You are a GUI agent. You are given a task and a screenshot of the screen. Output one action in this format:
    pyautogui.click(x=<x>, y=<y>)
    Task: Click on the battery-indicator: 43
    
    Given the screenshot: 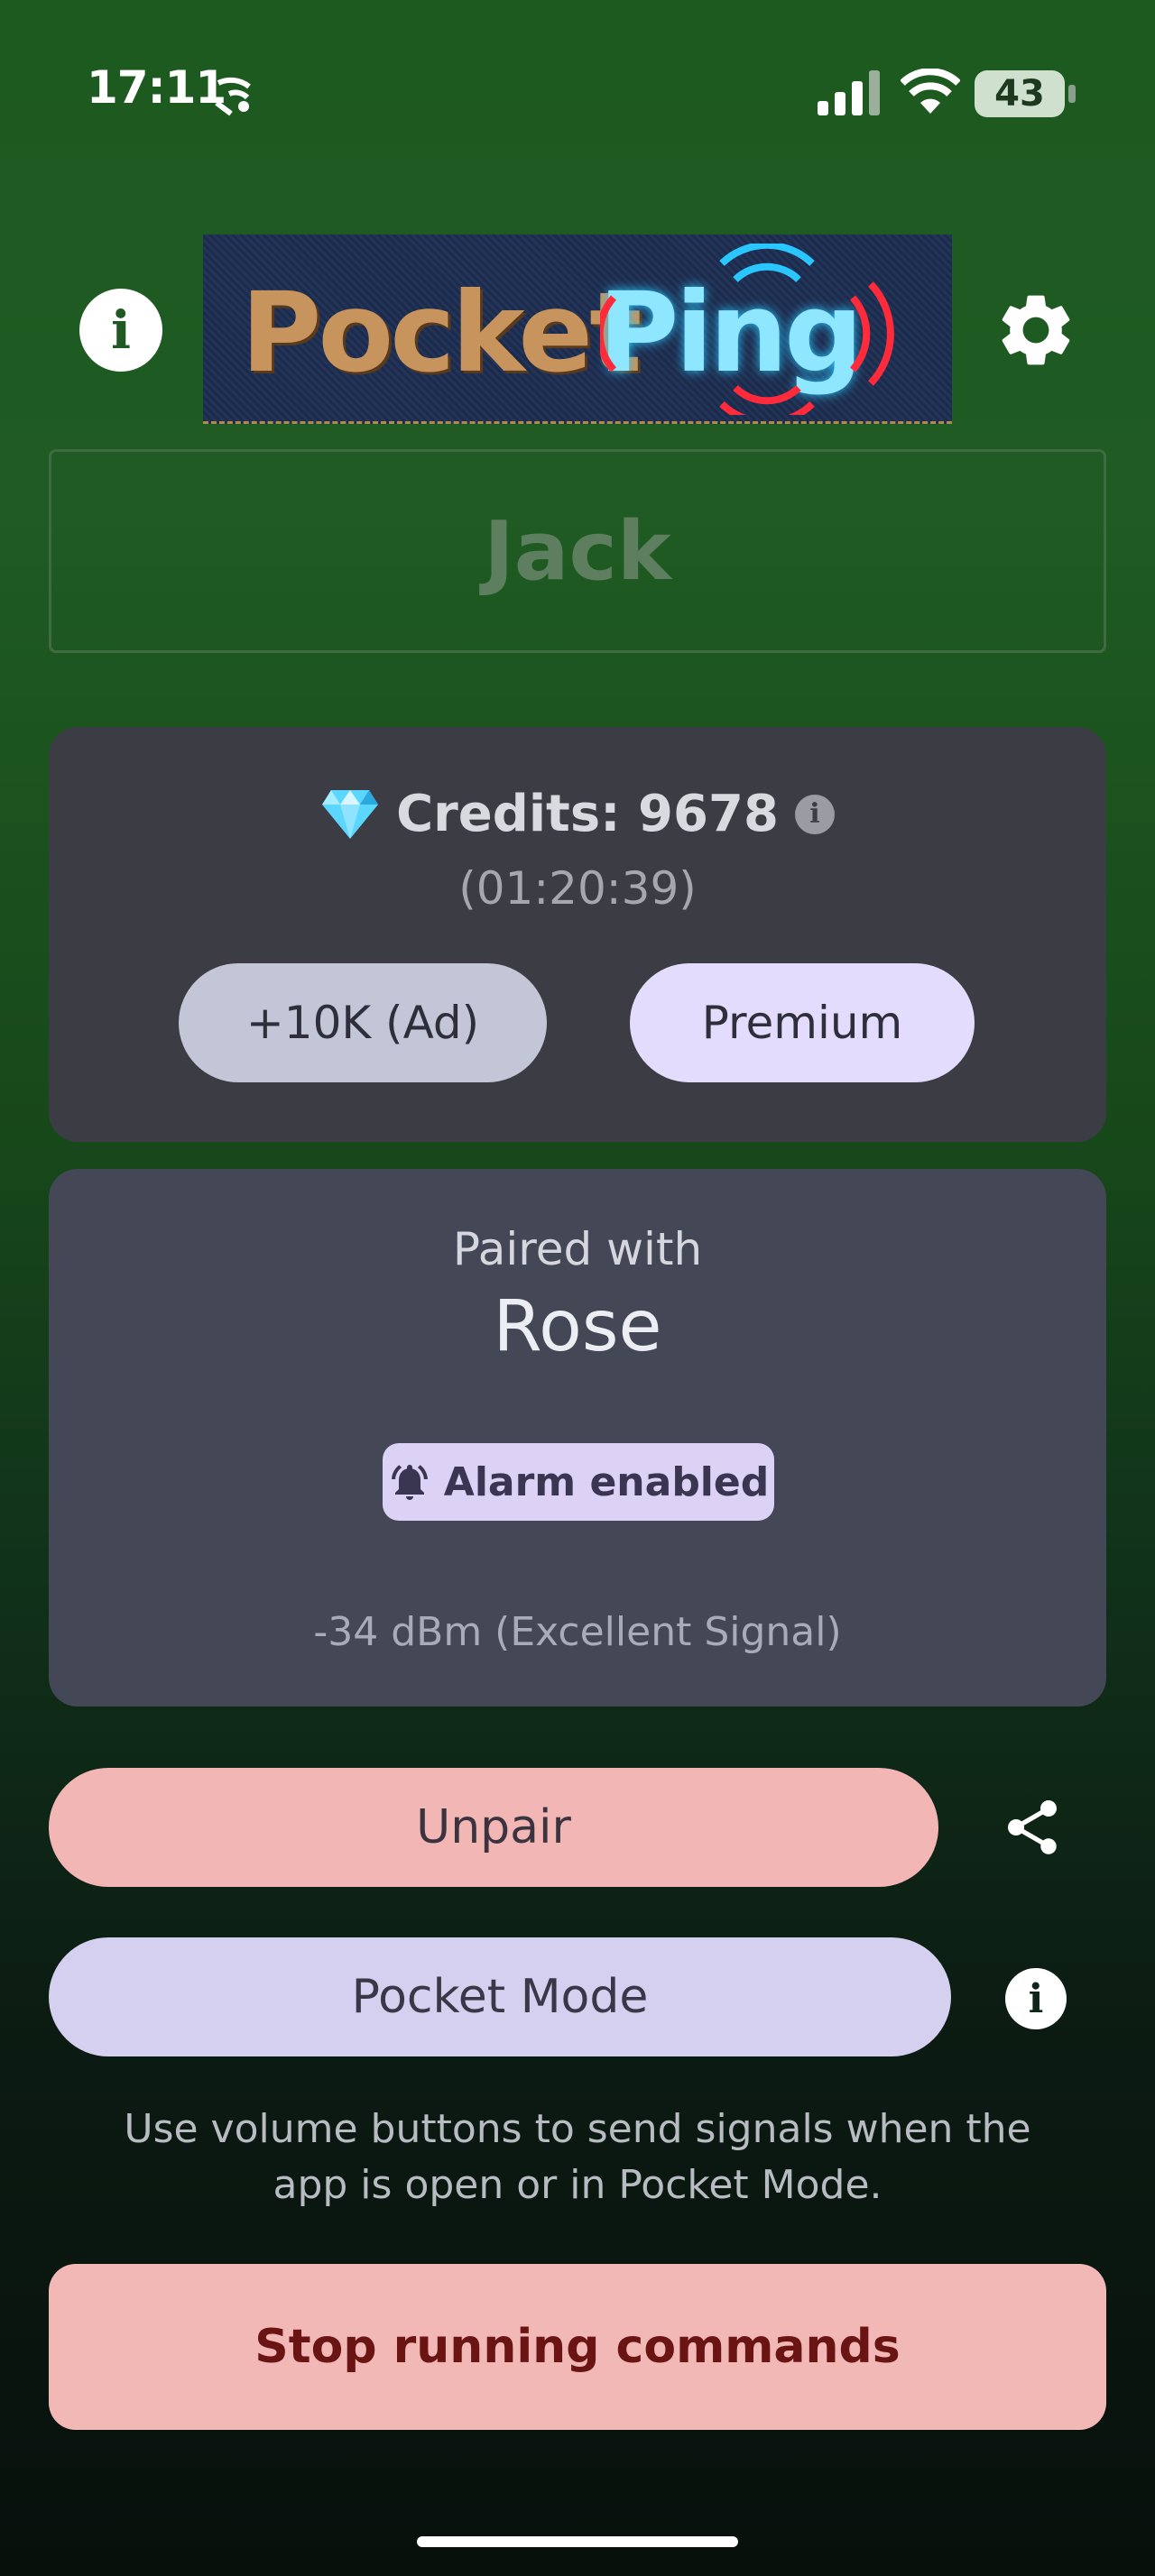 What is the action you would take?
    pyautogui.click(x=1020, y=93)
    